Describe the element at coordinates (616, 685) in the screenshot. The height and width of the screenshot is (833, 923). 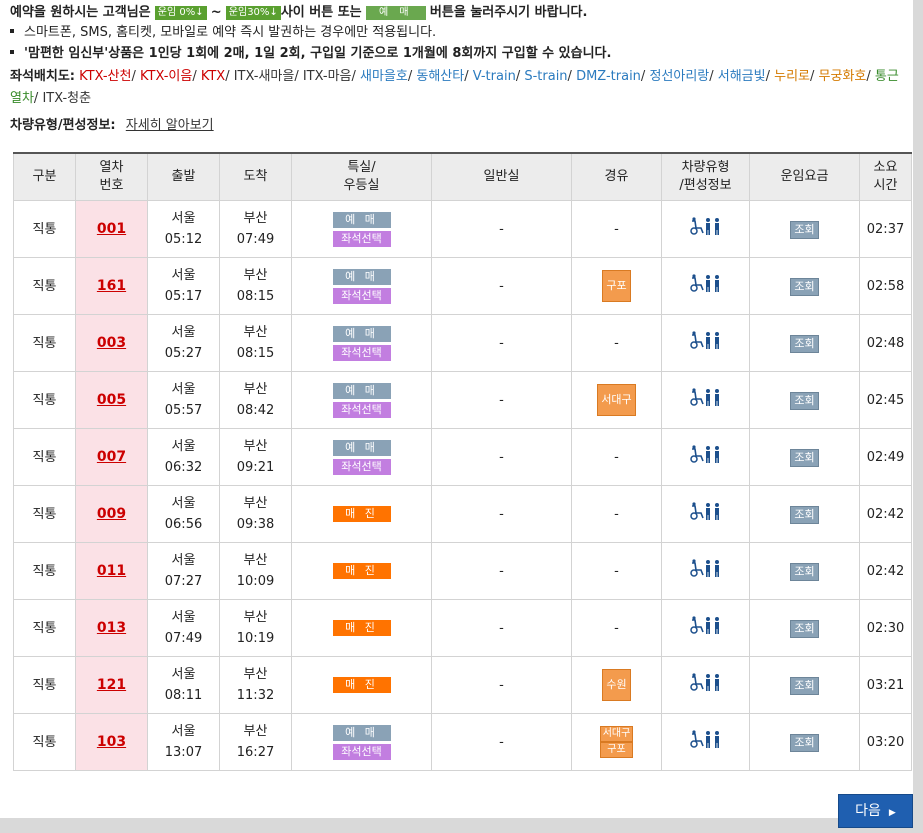
I see `via-station-button: 수원` at that location.